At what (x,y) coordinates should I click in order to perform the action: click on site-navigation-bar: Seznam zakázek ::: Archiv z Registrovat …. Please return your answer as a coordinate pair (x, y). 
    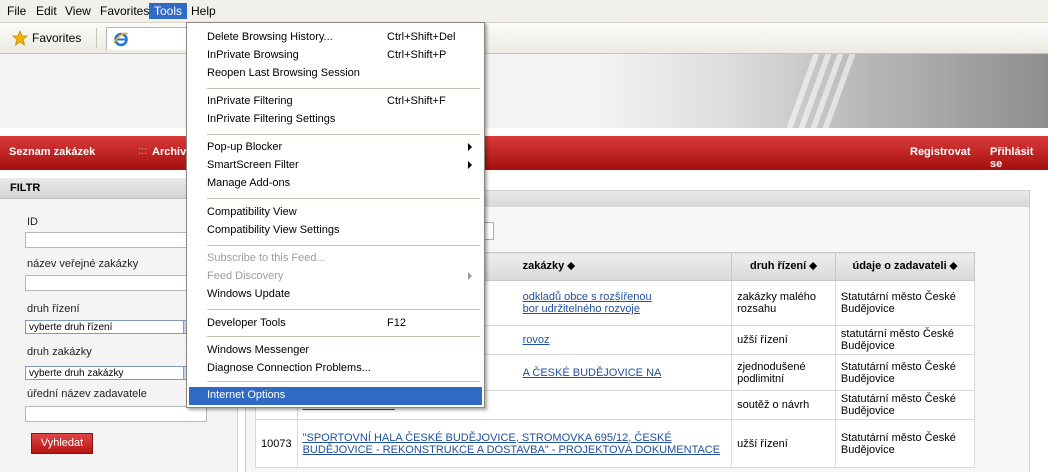
    Looking at the image, I should click on (524, 153).